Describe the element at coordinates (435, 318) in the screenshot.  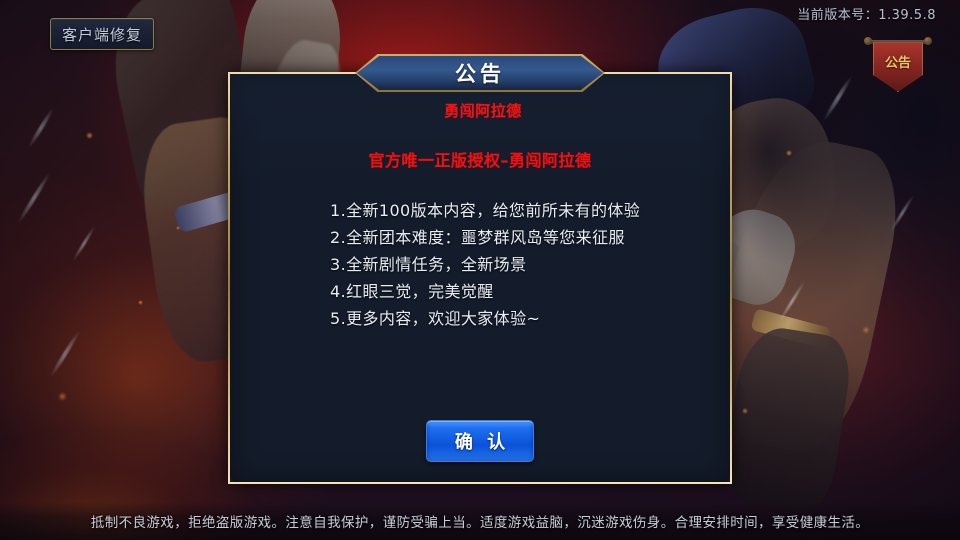
I see `list-item: 5.更多内容，欢迎大家体验~` at that location.